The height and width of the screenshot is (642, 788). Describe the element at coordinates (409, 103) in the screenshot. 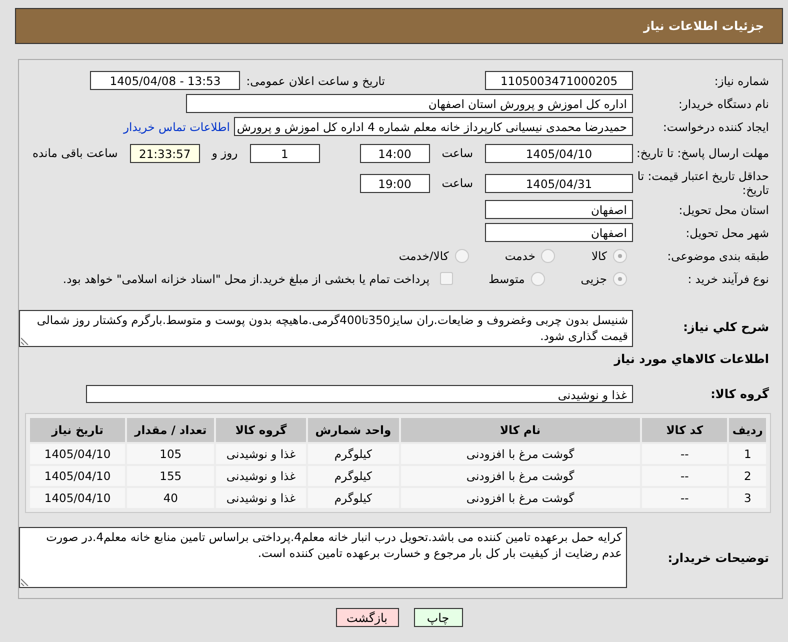

I see `buyer-org-field: اداره کل اموزش و پرورش استان اصفهان` at that location.